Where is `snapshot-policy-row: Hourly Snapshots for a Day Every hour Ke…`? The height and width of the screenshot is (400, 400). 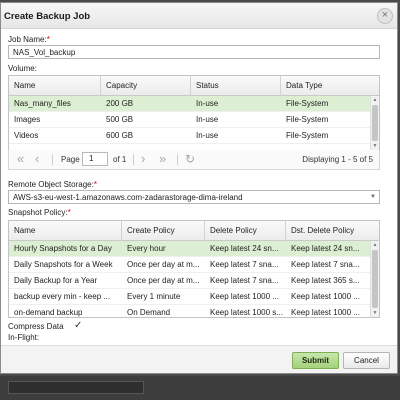
snapshot-policy-row: Hourly Snapshots for a Day Every hour Ke… is located at coordinates (194, 249).